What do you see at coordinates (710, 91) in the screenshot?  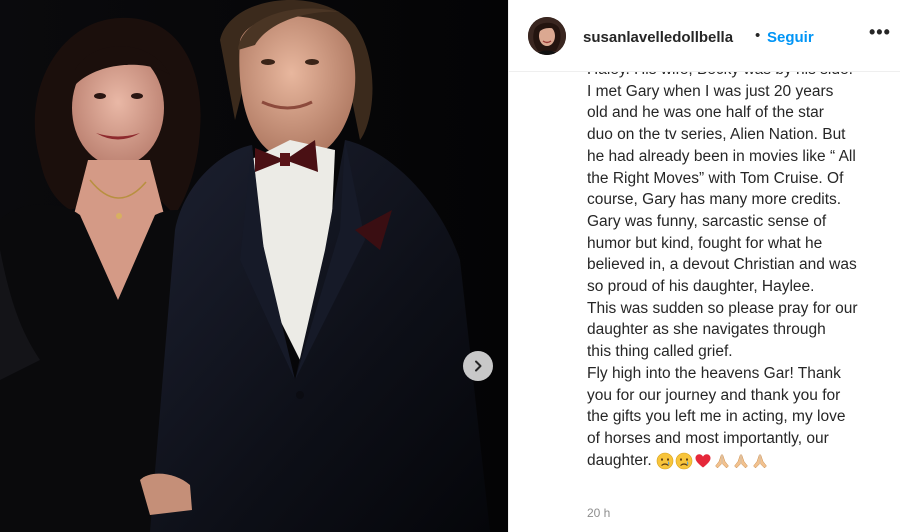 I see `caption-line: I met Gary when I was just 20 years` at bounding box center [710, 91].